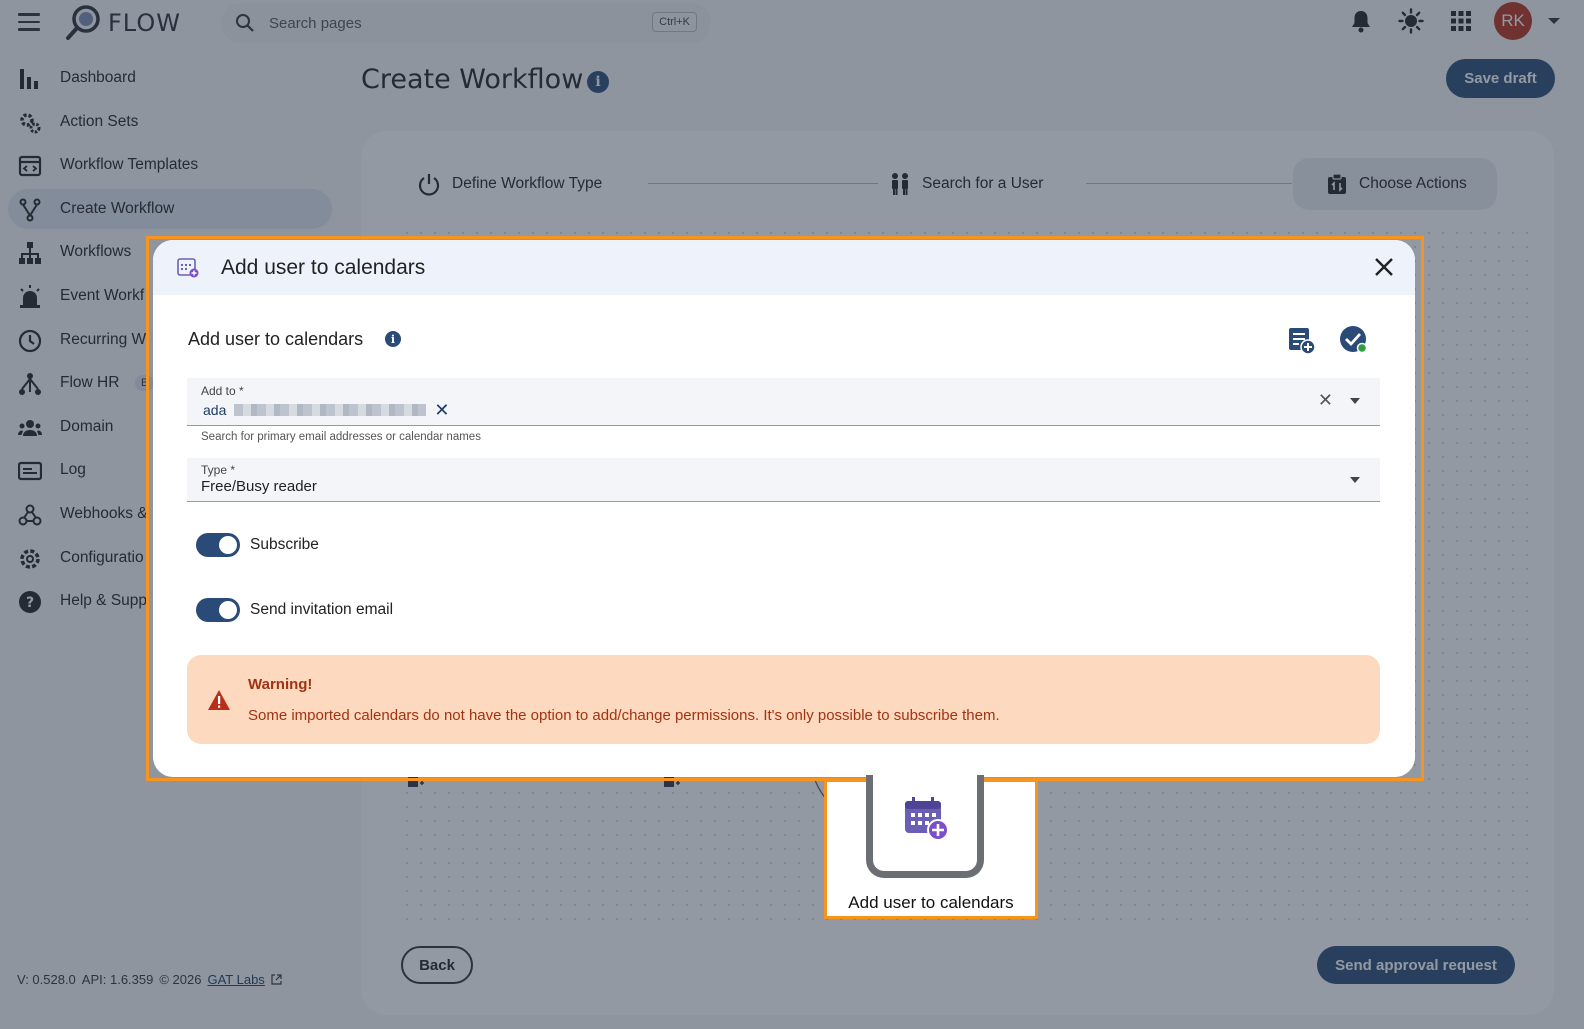  I want to click on chip-text: ada, so click(215, 410).